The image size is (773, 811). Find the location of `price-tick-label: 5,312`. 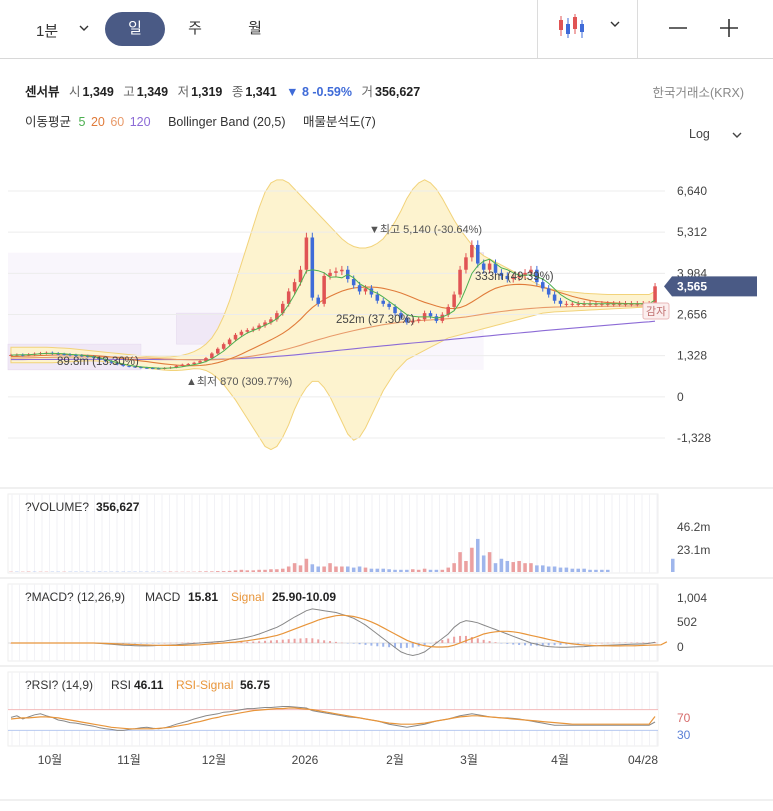

price-tick-label: 5,312 is located at coordinates (692, 232).